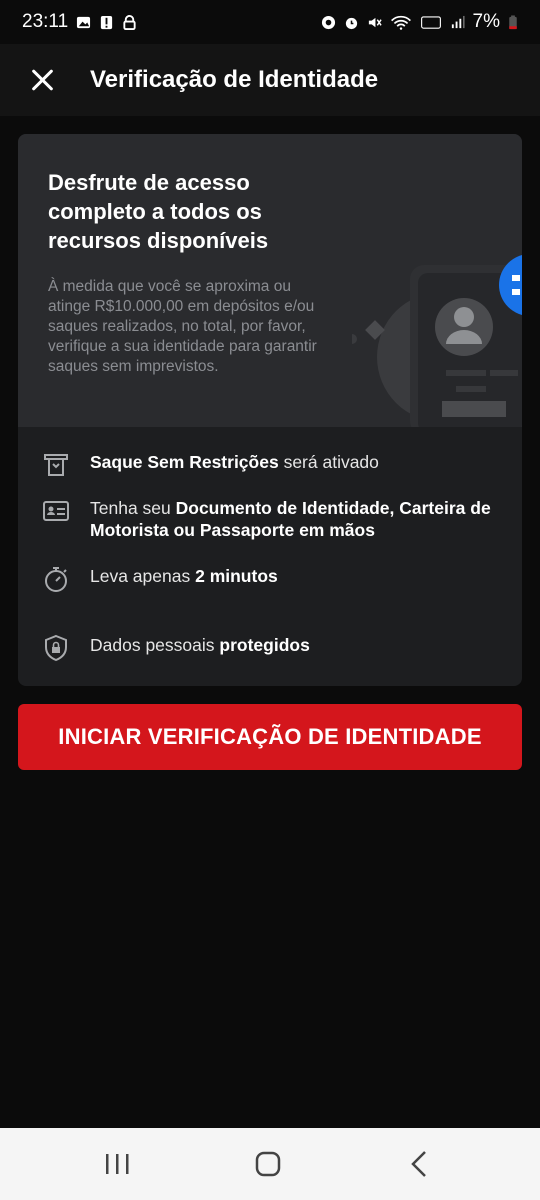  What do you see at coordinates (295, 576) in the screenshot?
I see `feature-text: Leva apenas 2 minutos` at bounding box center [295, 576].